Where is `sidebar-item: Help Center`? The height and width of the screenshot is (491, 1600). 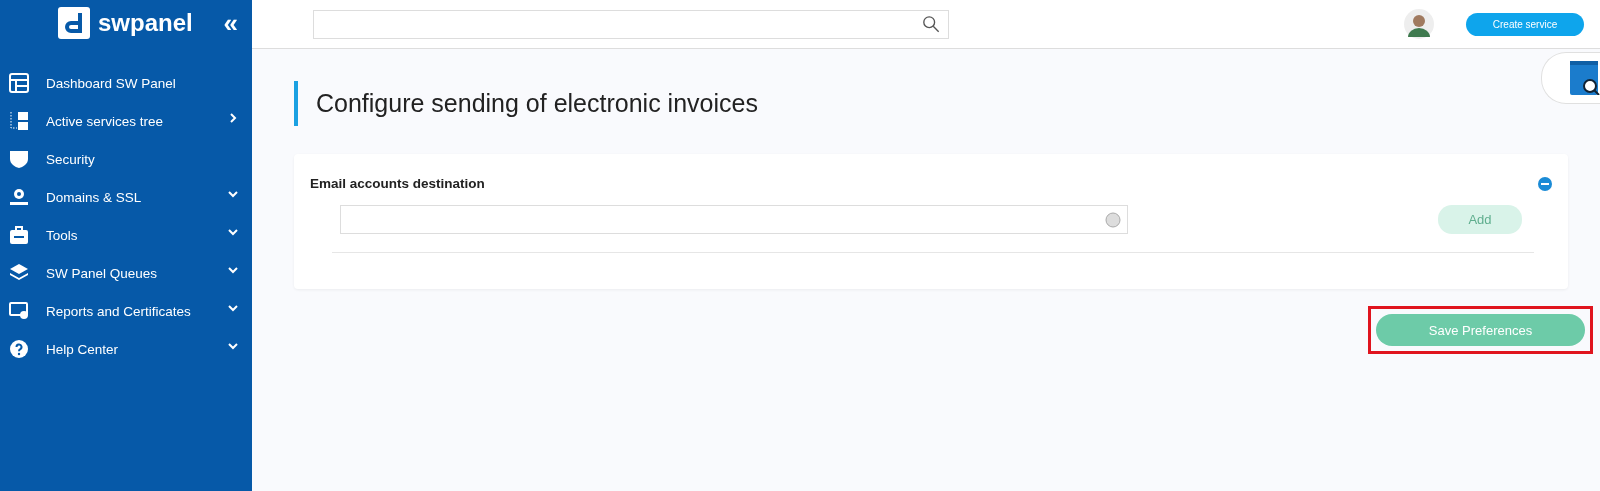
sidebar-item: Help Center is located at coordinates (126, 349).